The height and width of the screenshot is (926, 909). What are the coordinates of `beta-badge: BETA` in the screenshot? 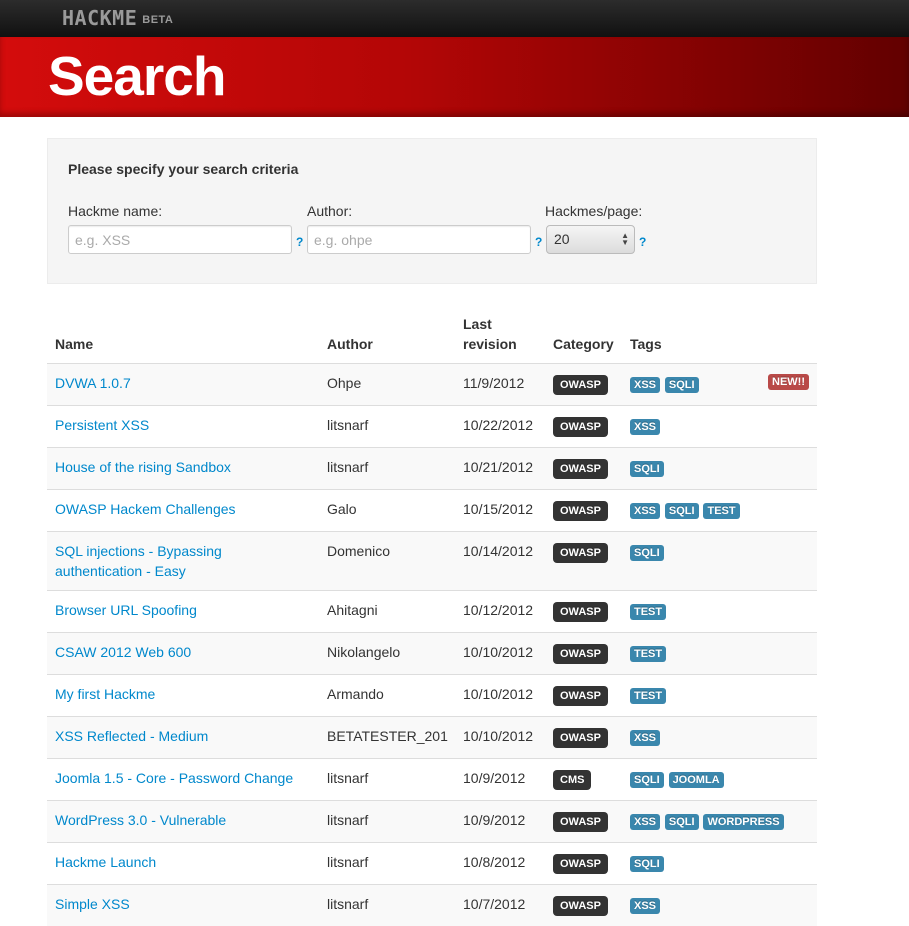 It's located at (157, 20).